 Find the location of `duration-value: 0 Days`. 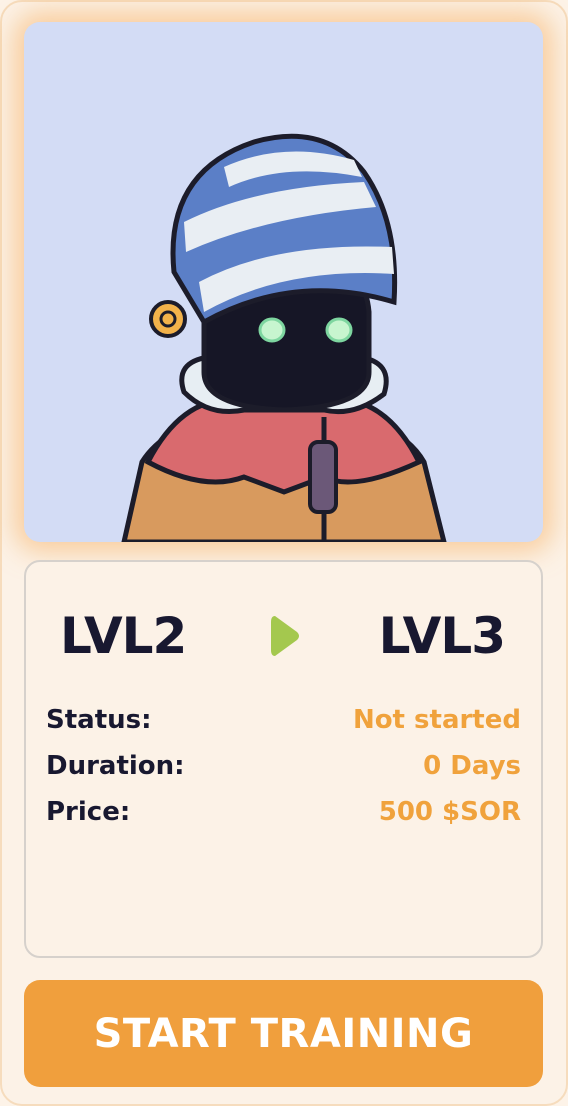

duration-value: 0 Days is located at coordinates (472, 766).